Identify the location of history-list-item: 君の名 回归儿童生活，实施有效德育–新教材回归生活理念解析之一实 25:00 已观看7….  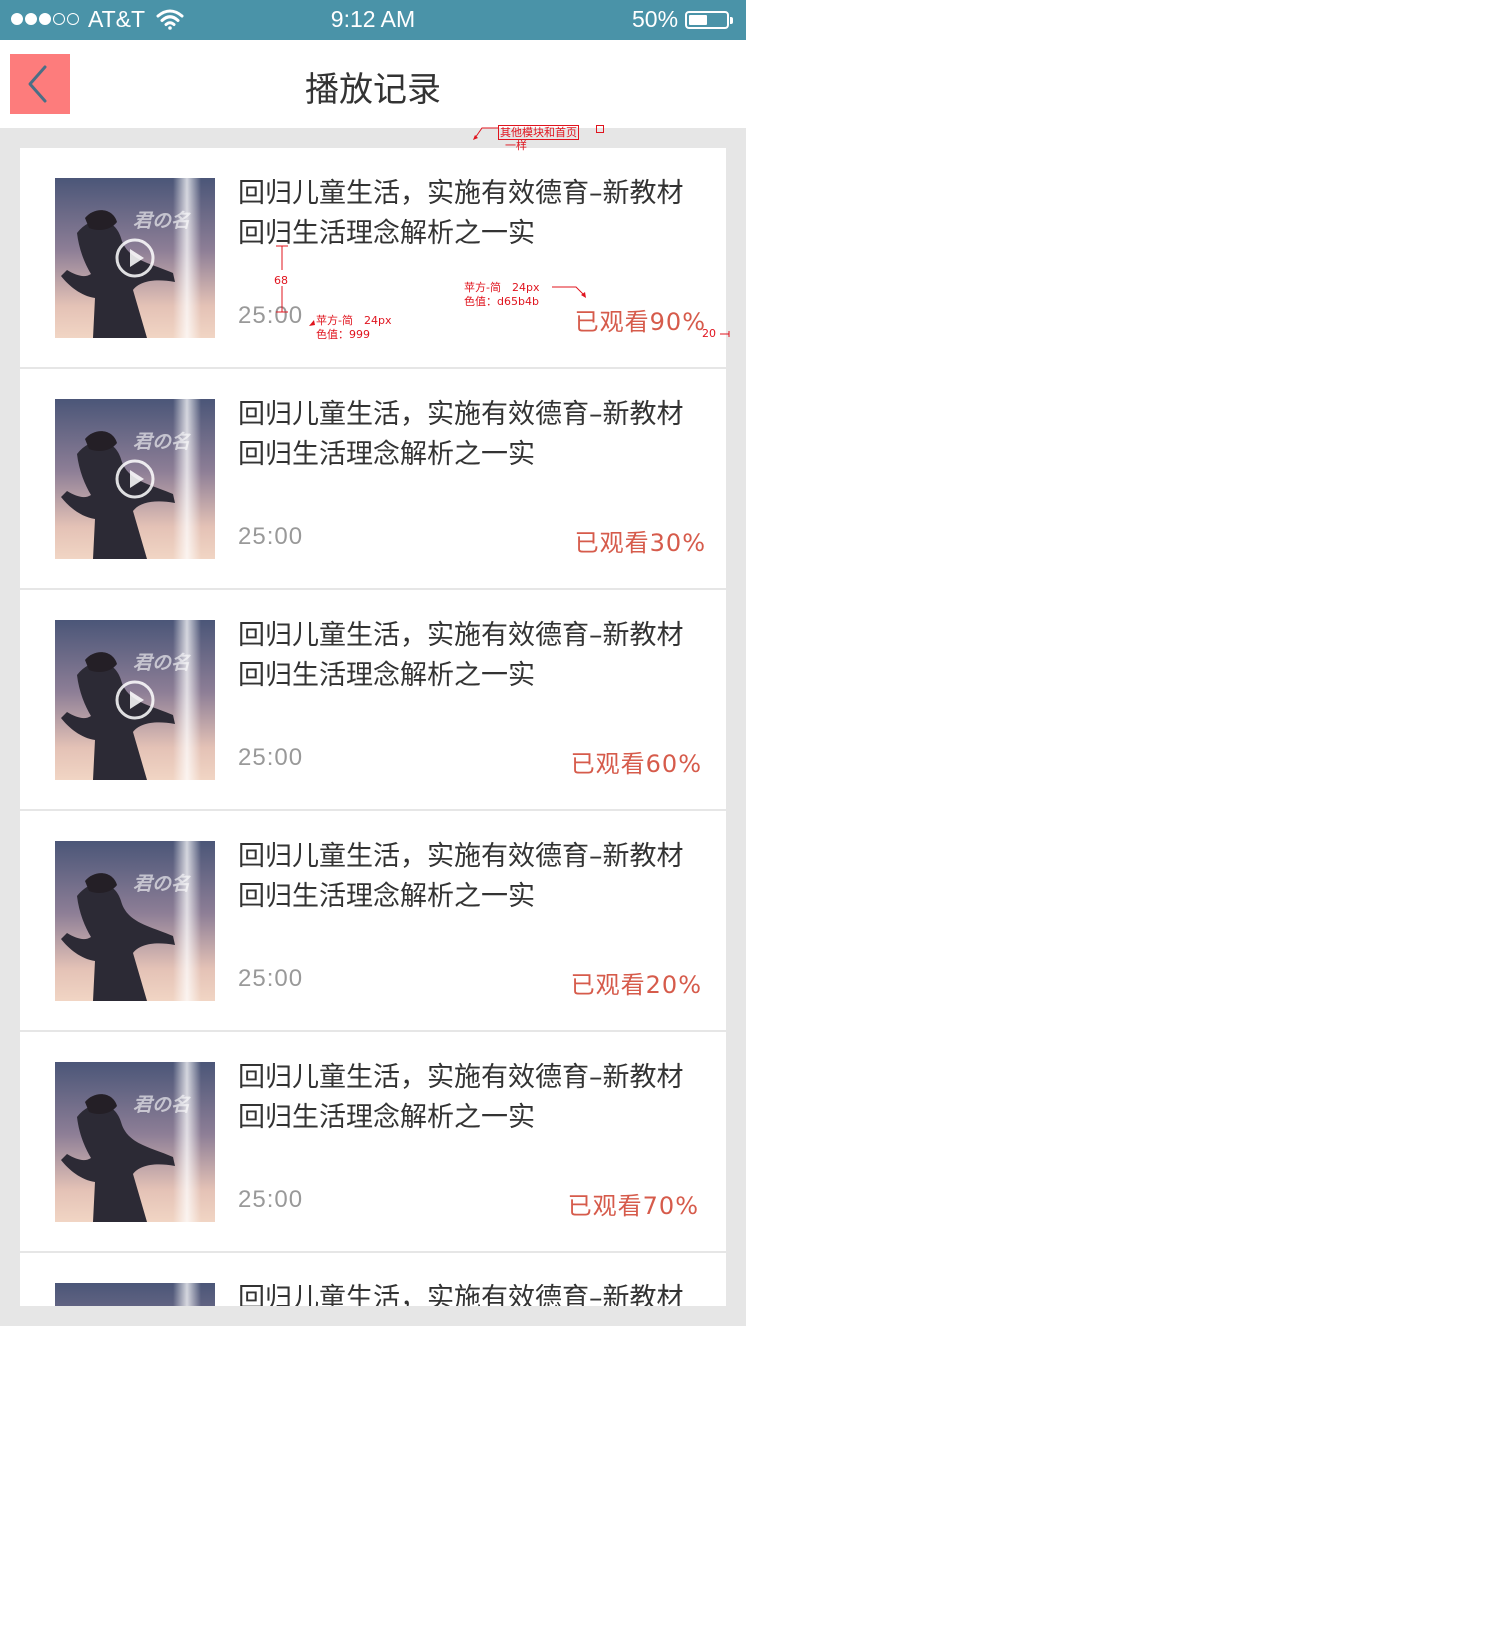
(373, 1142).